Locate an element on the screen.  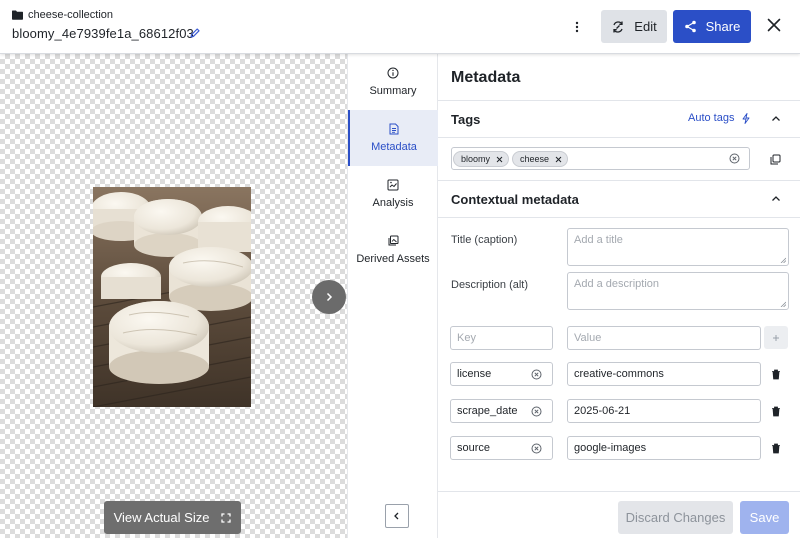
breadcrumb: cheese-collection is located at coordinates (62, 15).